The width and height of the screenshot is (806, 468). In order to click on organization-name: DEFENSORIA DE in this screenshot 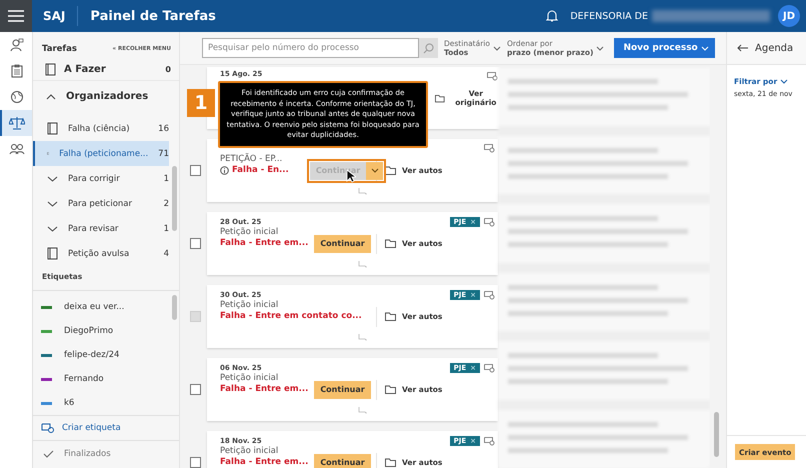, I will do `click(609, 16)`.